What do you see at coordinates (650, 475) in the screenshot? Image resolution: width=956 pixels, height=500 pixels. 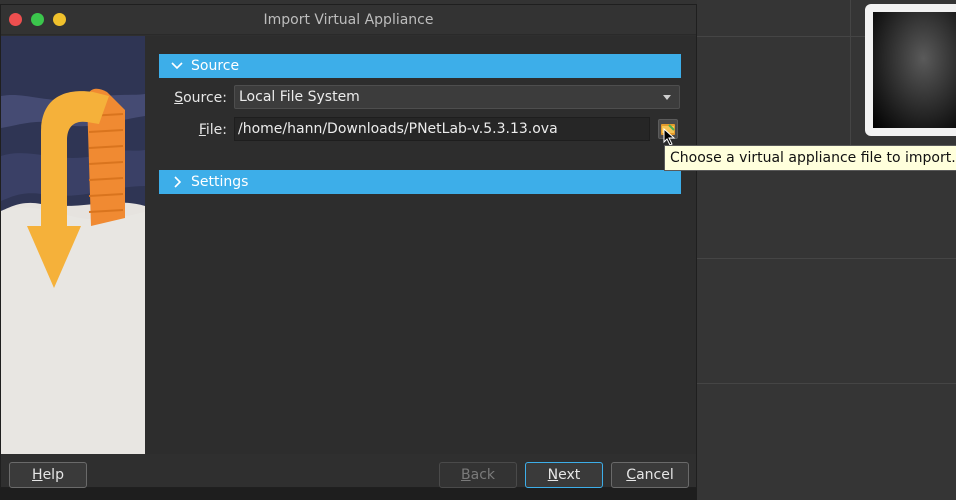 I see `cancel-button: Cancel` at bounding box center [650, 475].